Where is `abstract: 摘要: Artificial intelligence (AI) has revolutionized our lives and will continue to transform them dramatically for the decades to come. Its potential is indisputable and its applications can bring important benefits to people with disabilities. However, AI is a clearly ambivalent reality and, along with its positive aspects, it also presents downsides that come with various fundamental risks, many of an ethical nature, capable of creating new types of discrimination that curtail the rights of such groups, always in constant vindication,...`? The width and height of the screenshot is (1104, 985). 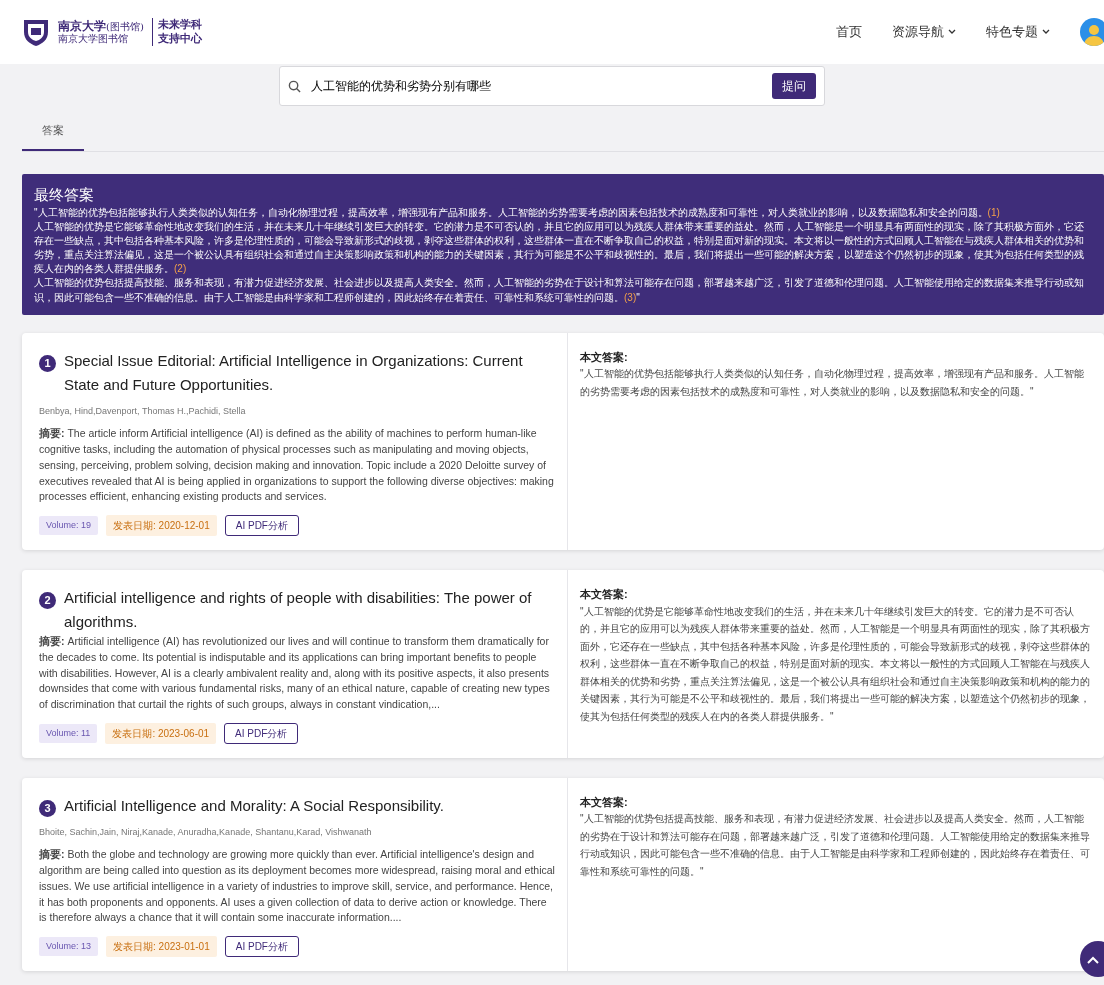
abstract: 摘要: Artificial intelligence (AI) has revolutionized our lives and will continue to transform them dramatically for the decades to come. Its potential is indisputable and its applications can bring important benefits to people with disabilities. However, AI is a clearly ambivalent reality and, along with its positive aspects, it also presents downsides that come with various fundamental risks, many of an ethical nature, capable of creating new types of discrimination that curtail the rights of such groups, always in constant vindication,... is located at coordinates (295, 673).